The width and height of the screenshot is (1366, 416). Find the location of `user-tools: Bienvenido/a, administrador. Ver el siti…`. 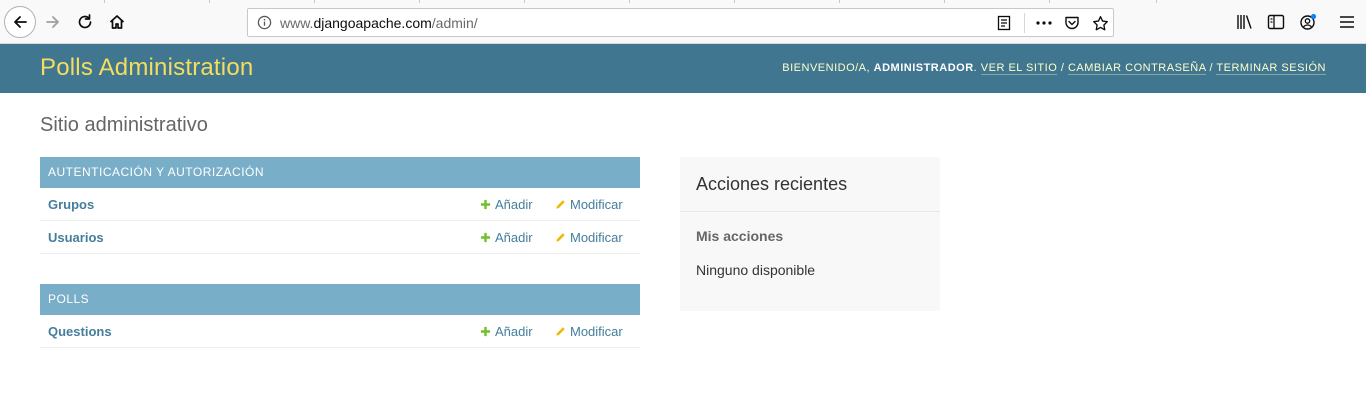

user-tools: Bienvenido/a, administrador. Ver el siti… is located at coordinates (1054, 68).